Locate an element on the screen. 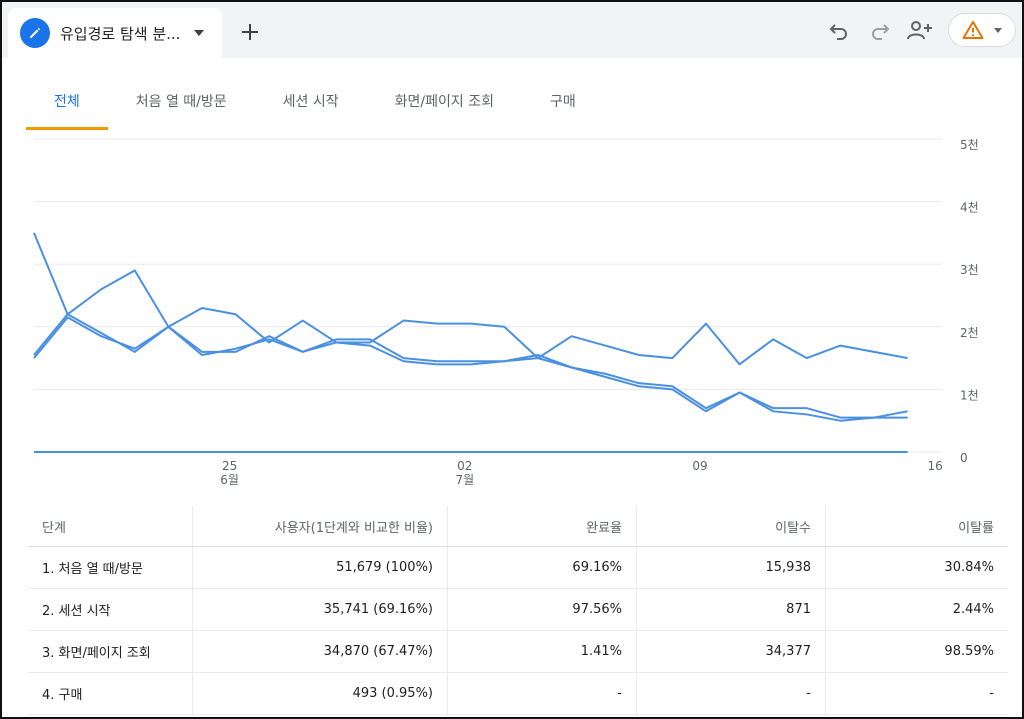 The width and height of the screenshot is (1024, 719). y-tick-label: 1천 is located at coordinates (969, 394).